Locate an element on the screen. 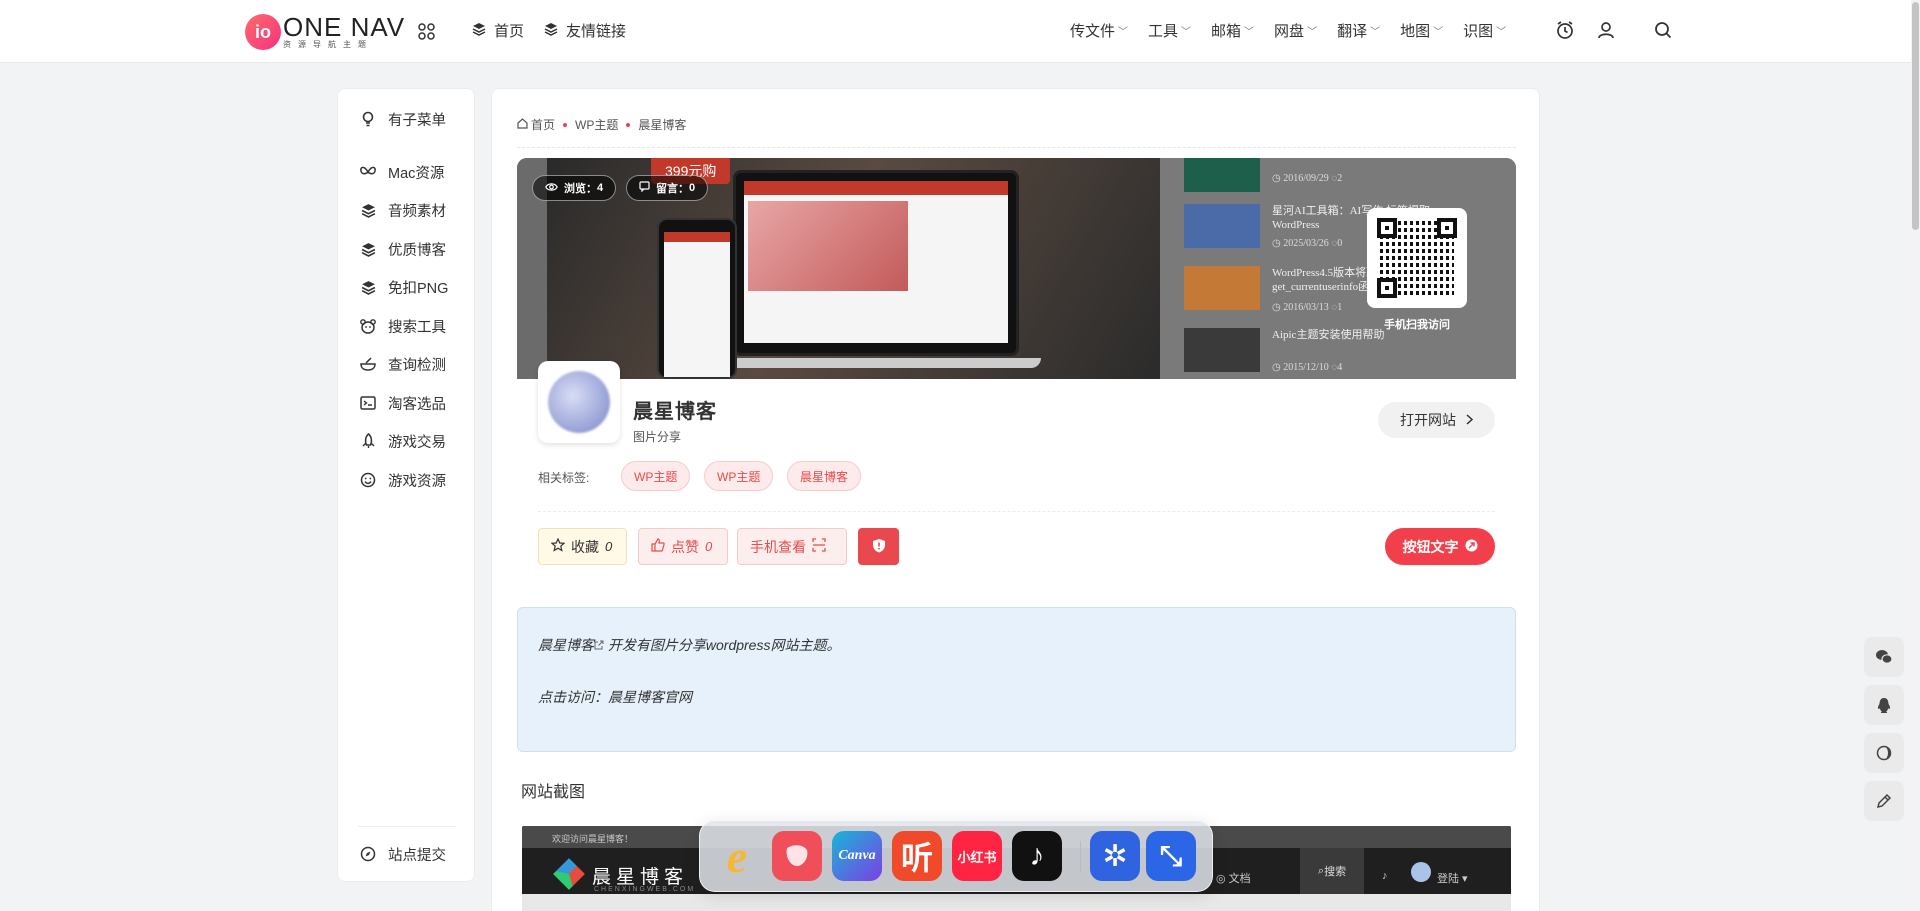  red-app-icon is located at coordinates (797, 856).